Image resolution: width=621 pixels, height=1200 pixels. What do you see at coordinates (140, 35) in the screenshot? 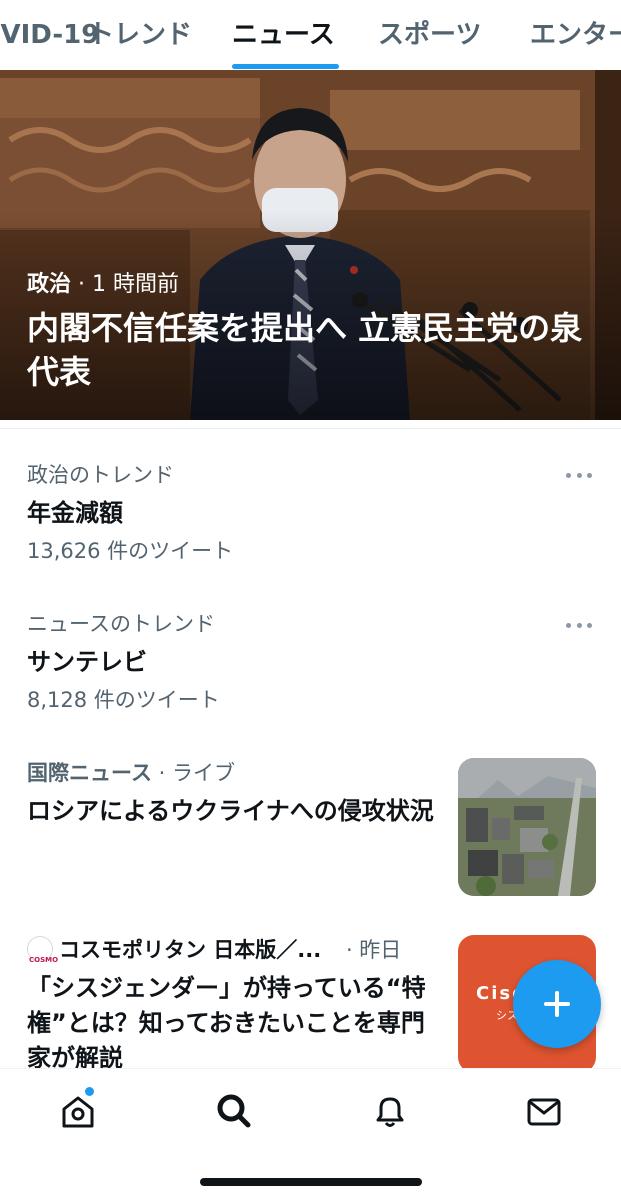
I see `tab-trend: トレンド` at bounding box center [140, 35].